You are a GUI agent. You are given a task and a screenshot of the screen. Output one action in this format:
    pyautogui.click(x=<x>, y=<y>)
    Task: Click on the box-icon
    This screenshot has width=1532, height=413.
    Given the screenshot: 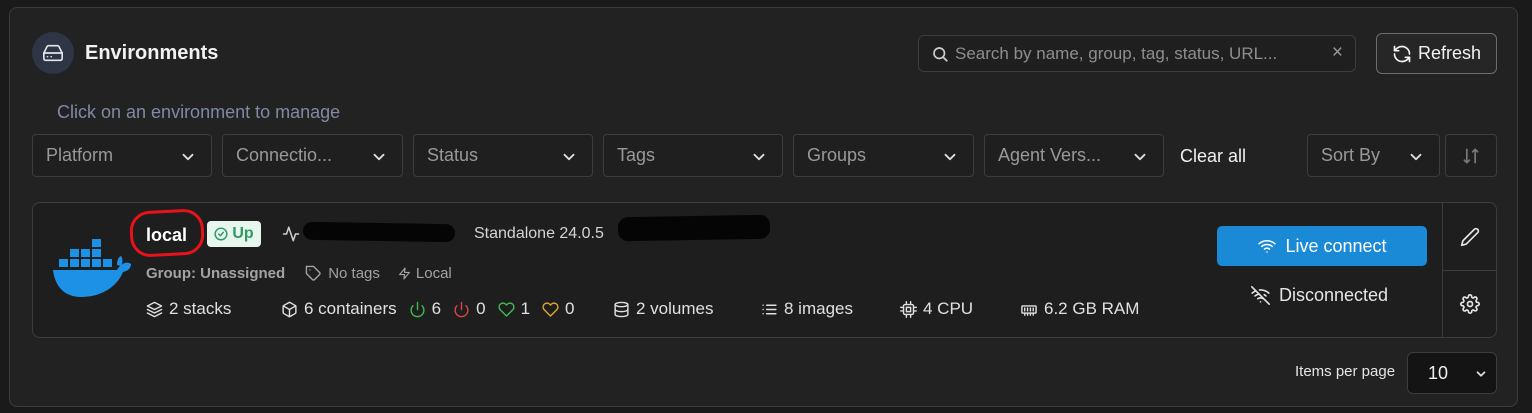 What is the action you would take?
    pyautogui.click(x=289, y=309)
    